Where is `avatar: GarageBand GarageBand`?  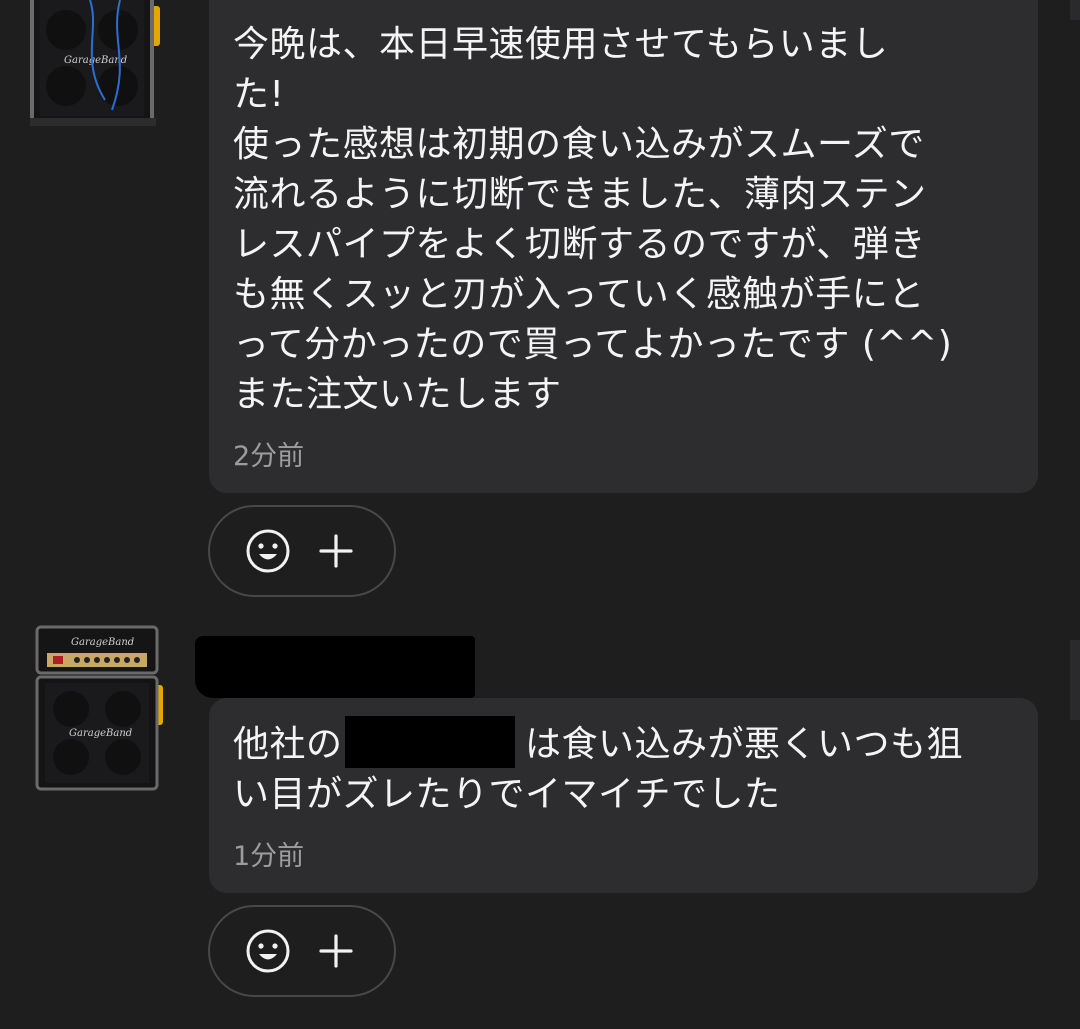 avatar: GarageBand GarageBand is located at coordinates (98, 710).